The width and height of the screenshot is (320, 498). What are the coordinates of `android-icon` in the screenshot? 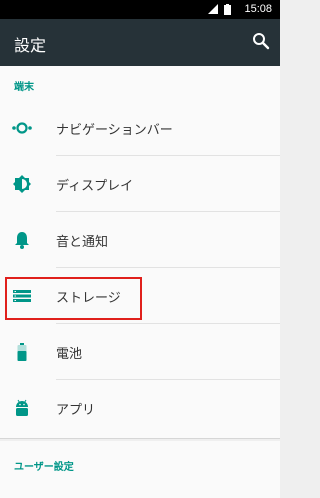 It's located at (22, 407).